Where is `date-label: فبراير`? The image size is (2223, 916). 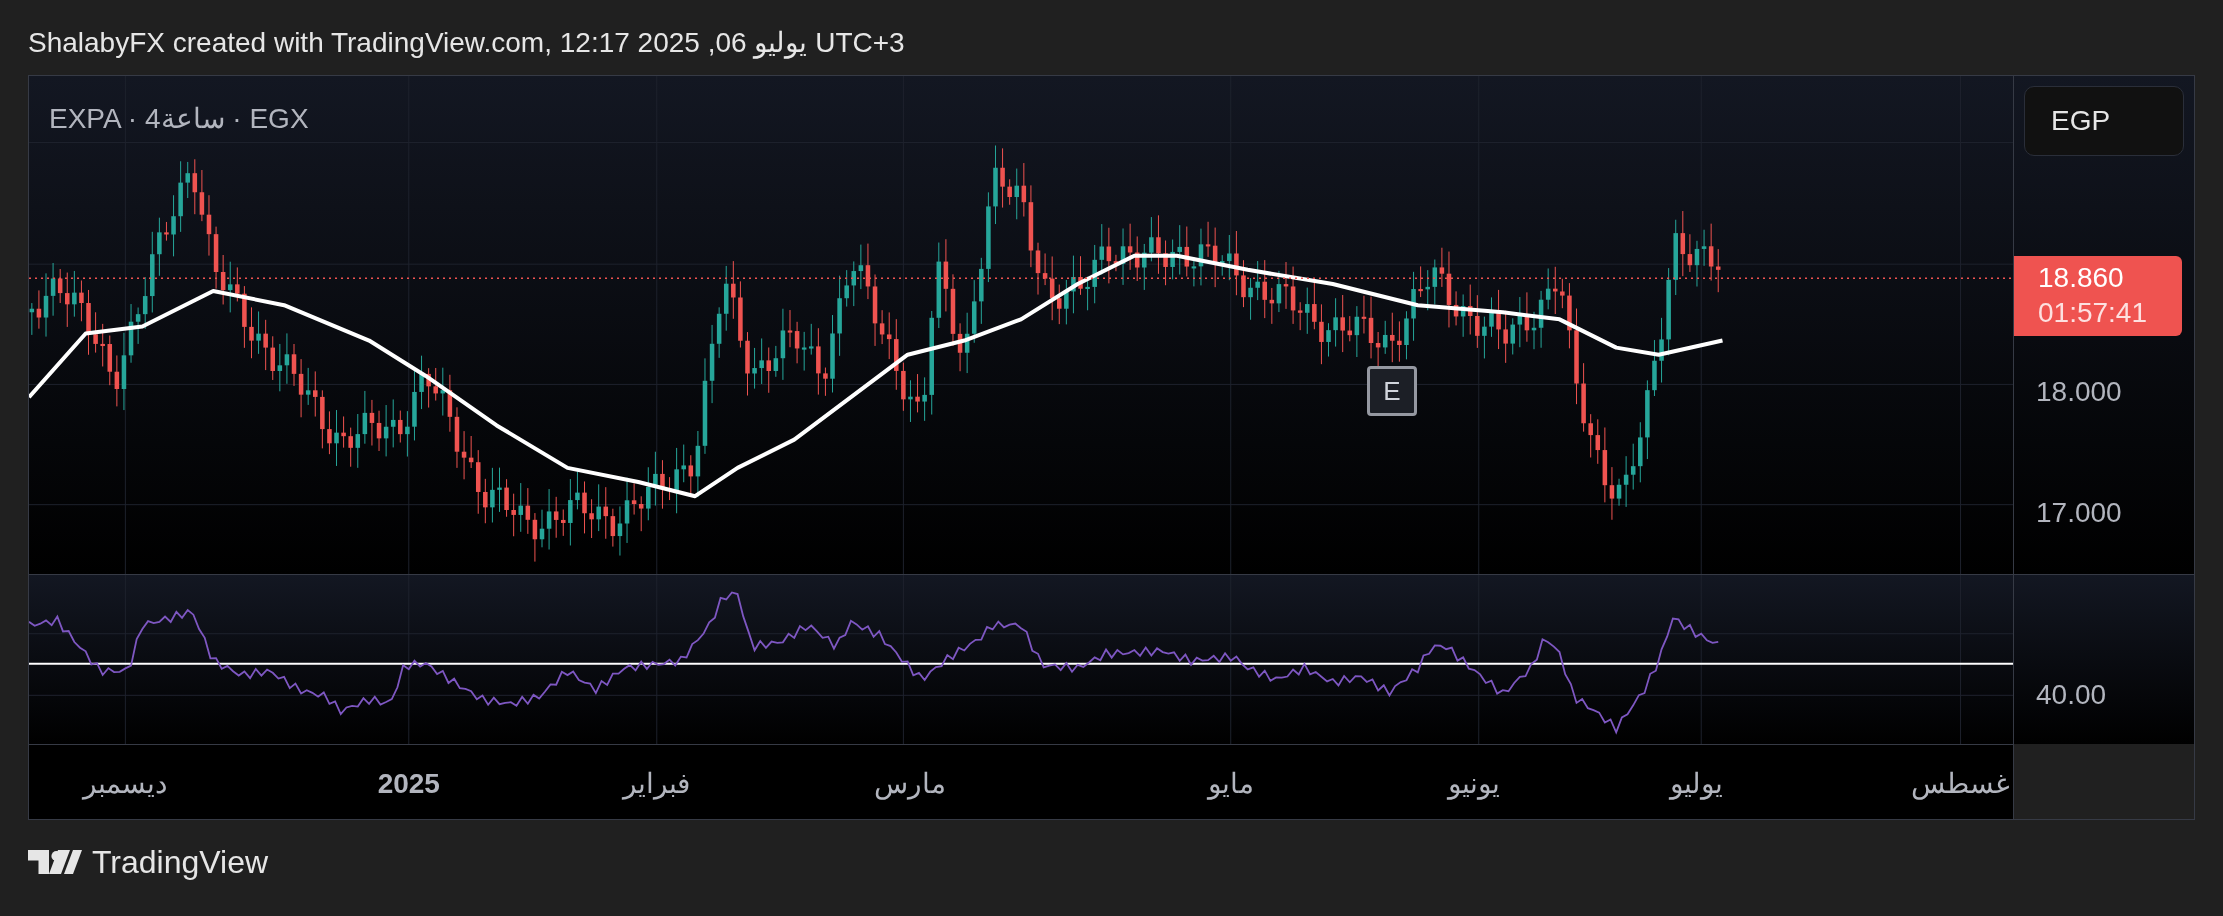
date-label: فبراير is located at coordinates (657, 784).